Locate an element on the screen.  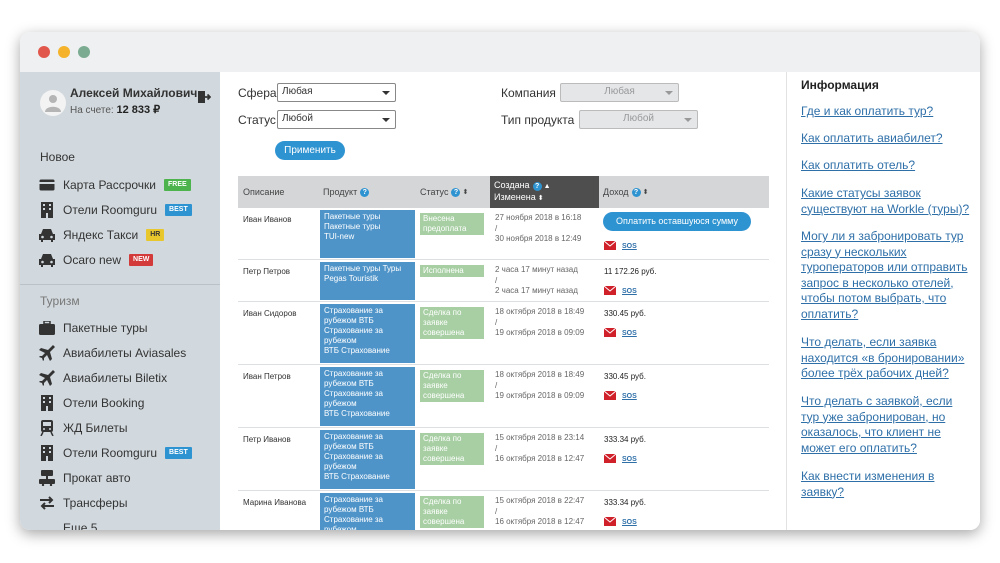
column-income: Доход? ⬍ is located at coordinates (643, 192).